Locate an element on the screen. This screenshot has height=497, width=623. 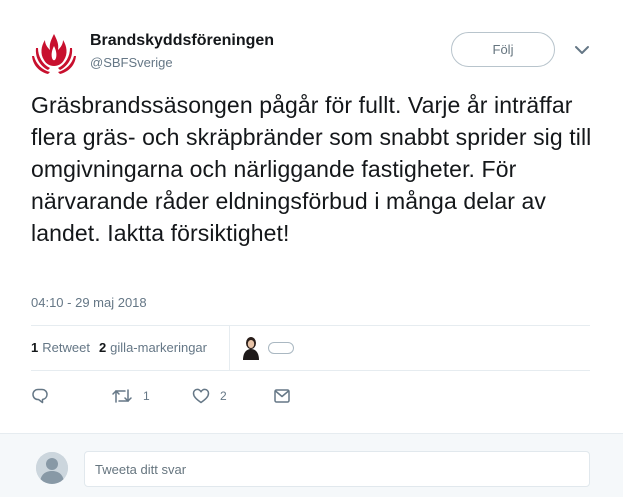
likes-label: gilla-markeringar is located at coordinates (158, 347).